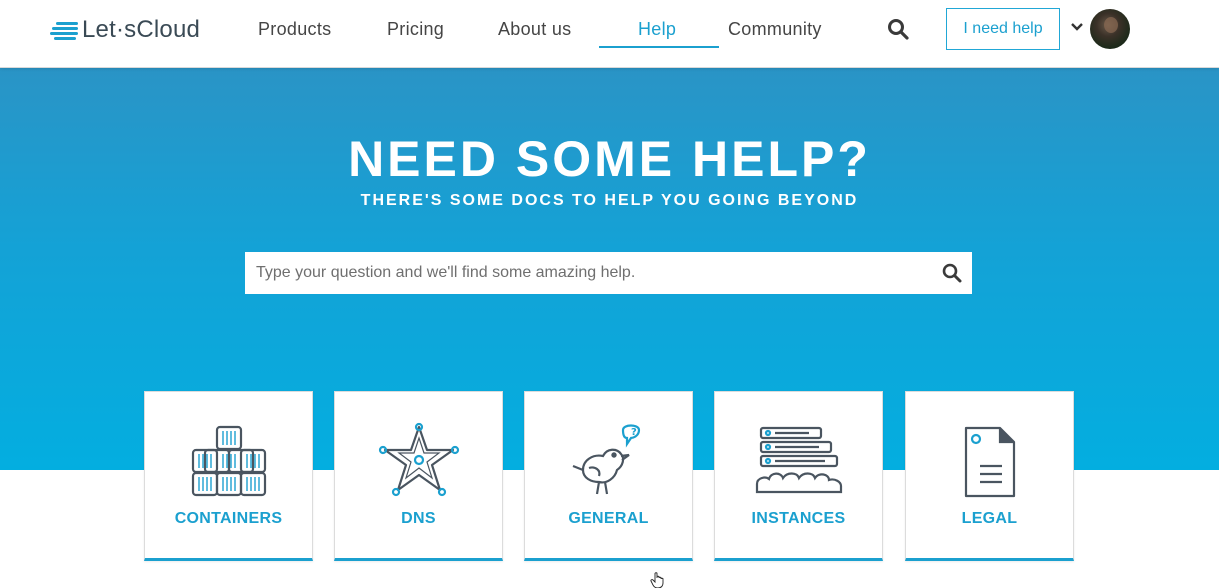  Describe the element at coordinates (294, 29) in the screenshot. I see `nav-products: Products` at that location.